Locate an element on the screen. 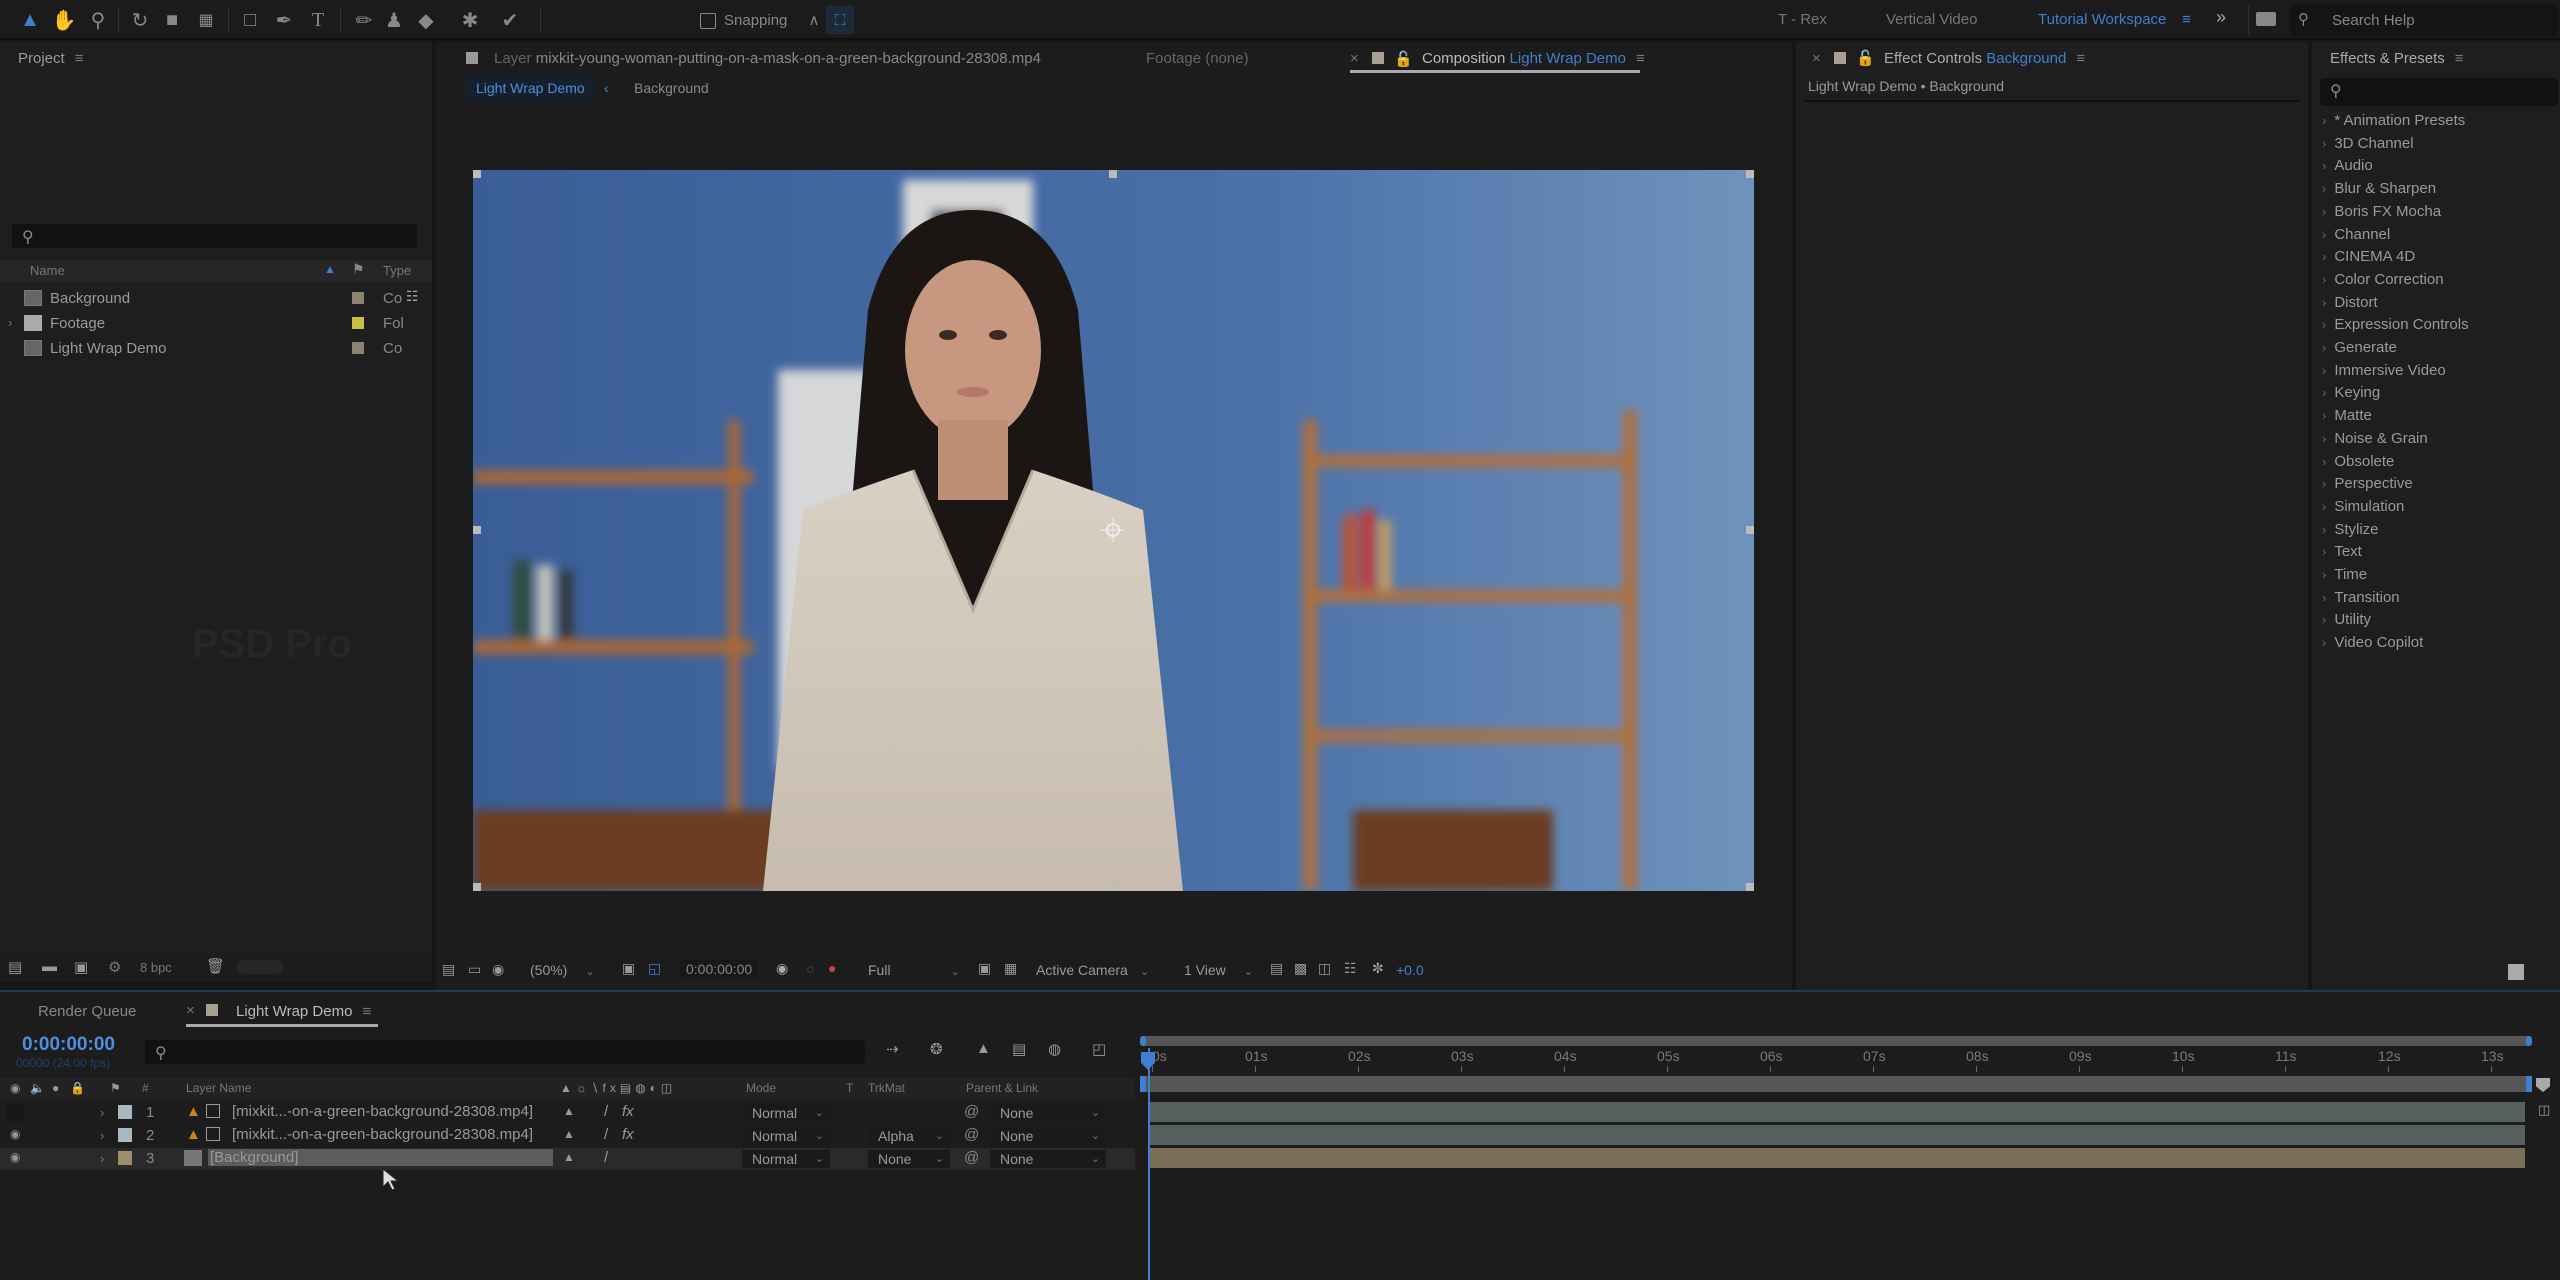 The height and width of the screenshot is (1280, 2560). sort-ascending-icon: ▲ is located at coordinates (330, 269).